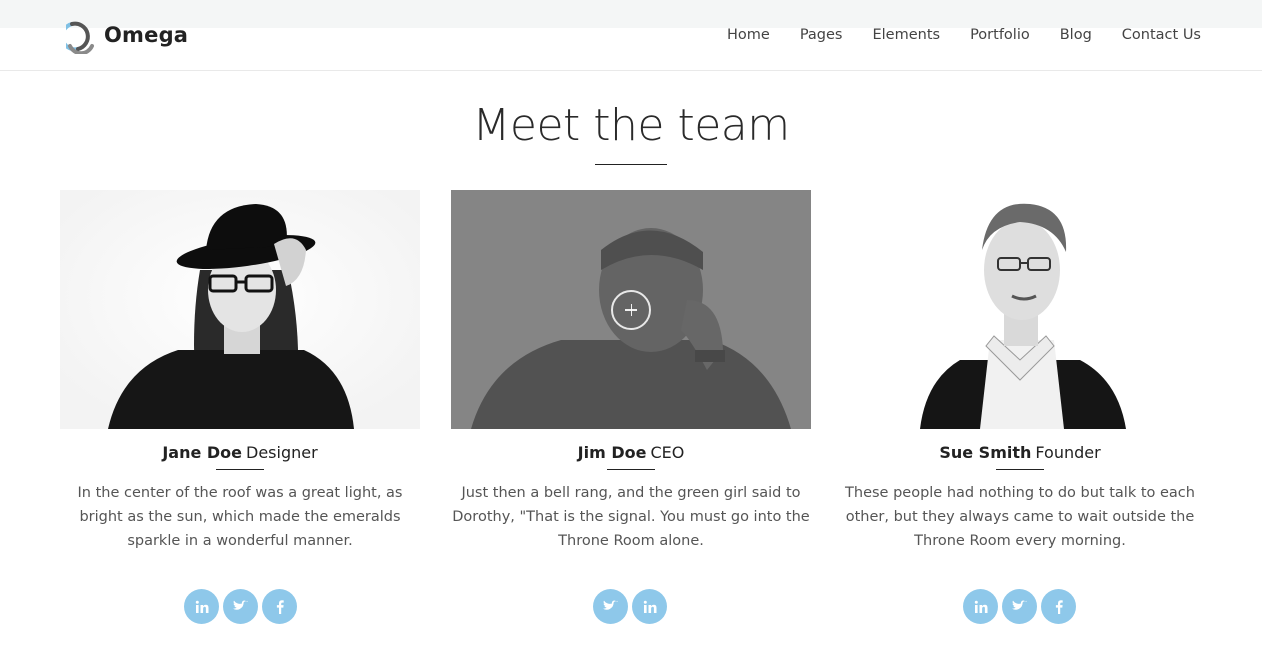  Describe the element at coordinates (1076, 35) in the screenshot. I see `nav-item-blog: Blog` at that location.